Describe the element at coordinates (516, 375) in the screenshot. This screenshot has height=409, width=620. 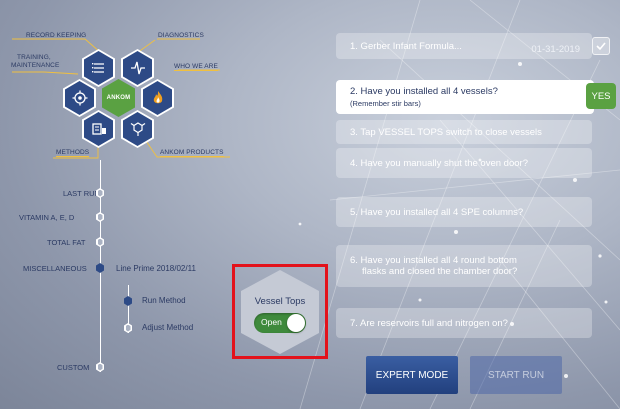
I see `start-run-button: START RUN` at that location.